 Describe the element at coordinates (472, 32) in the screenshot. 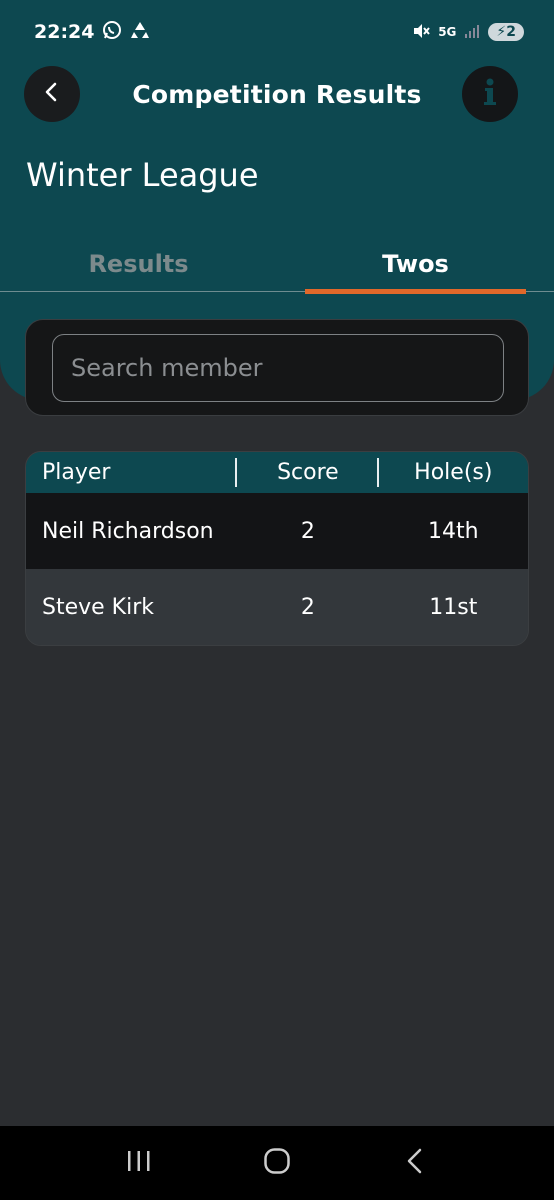

I see `signal-icon` at that location.